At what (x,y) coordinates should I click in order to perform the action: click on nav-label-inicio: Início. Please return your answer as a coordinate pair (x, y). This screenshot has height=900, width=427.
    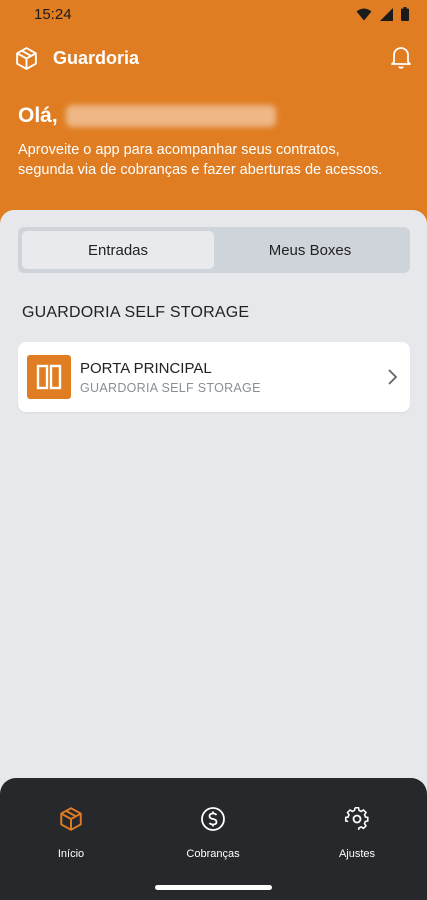
    Looking at the image, I should click on (71, 854).